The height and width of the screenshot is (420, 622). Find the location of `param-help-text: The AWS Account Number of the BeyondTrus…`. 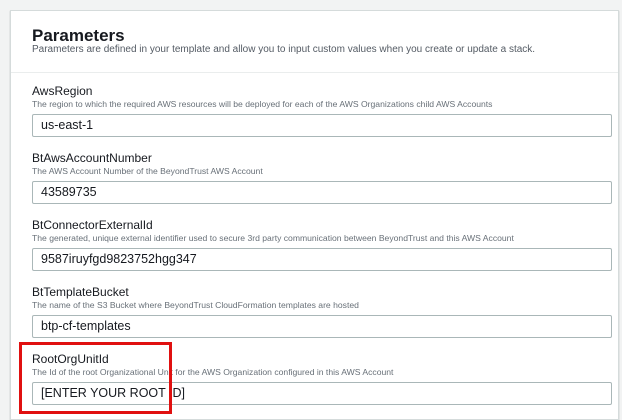

param-help-text: The AWS Account Number of the BeyondTrus… is located at coordinates (147, 171).